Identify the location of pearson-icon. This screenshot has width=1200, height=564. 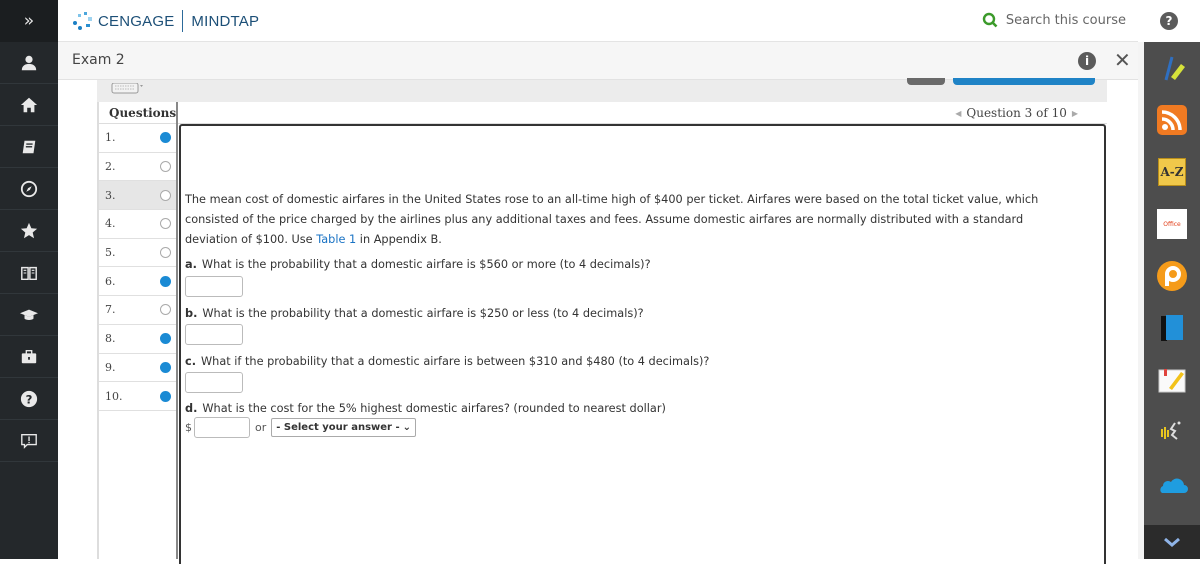
(1172, 276).